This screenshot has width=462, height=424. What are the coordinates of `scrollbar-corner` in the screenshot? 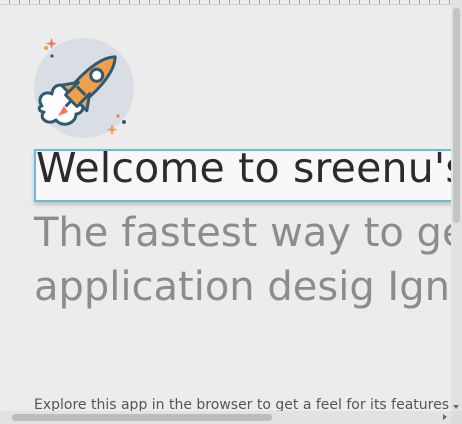 It's located at (456, 417).